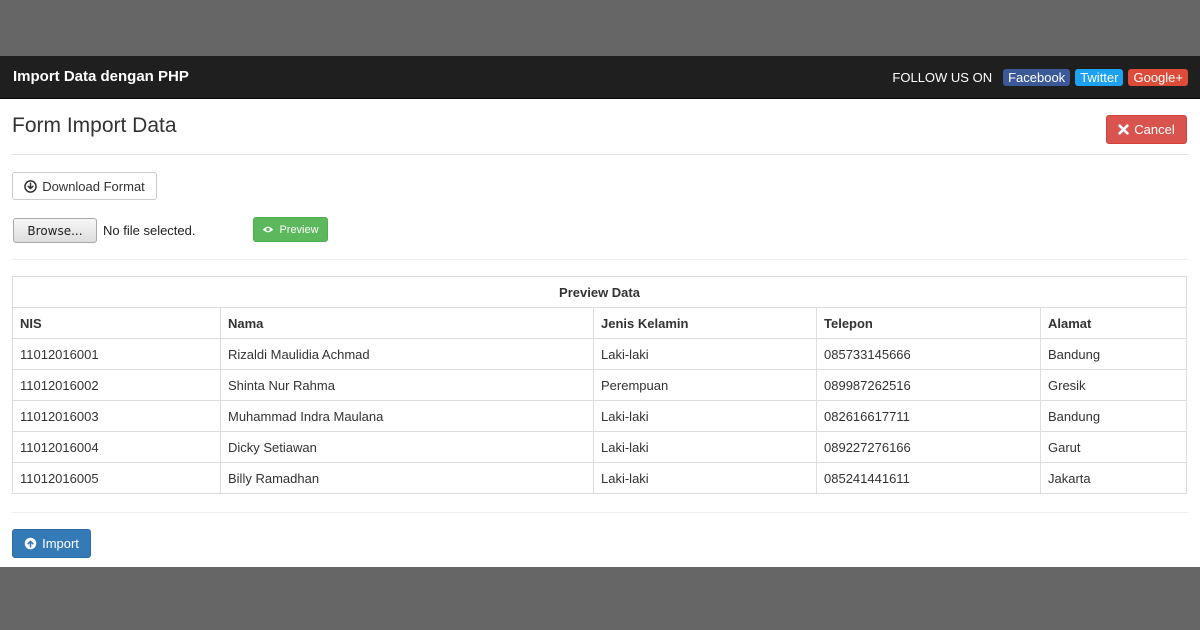 The width and height of the screenshot is (1200, 630). What do you see at coordinates (1123, 129) in the screenshot?
I see `remove-icon` at bounding box center [1123, 129].